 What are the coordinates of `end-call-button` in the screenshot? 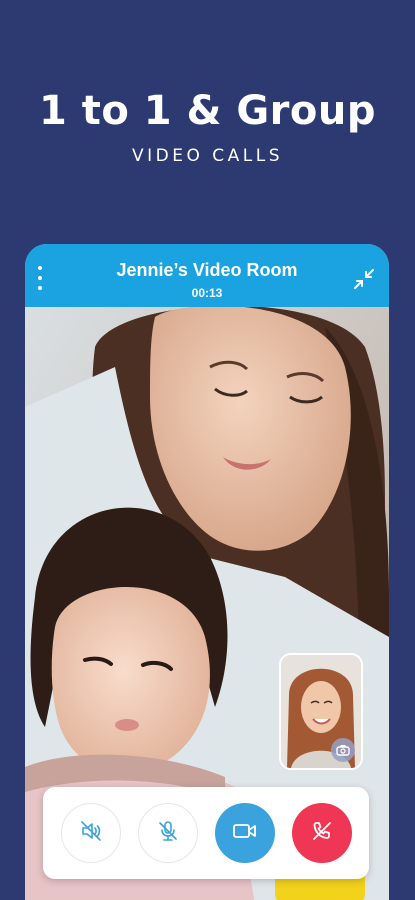 It's located at (322, 833).